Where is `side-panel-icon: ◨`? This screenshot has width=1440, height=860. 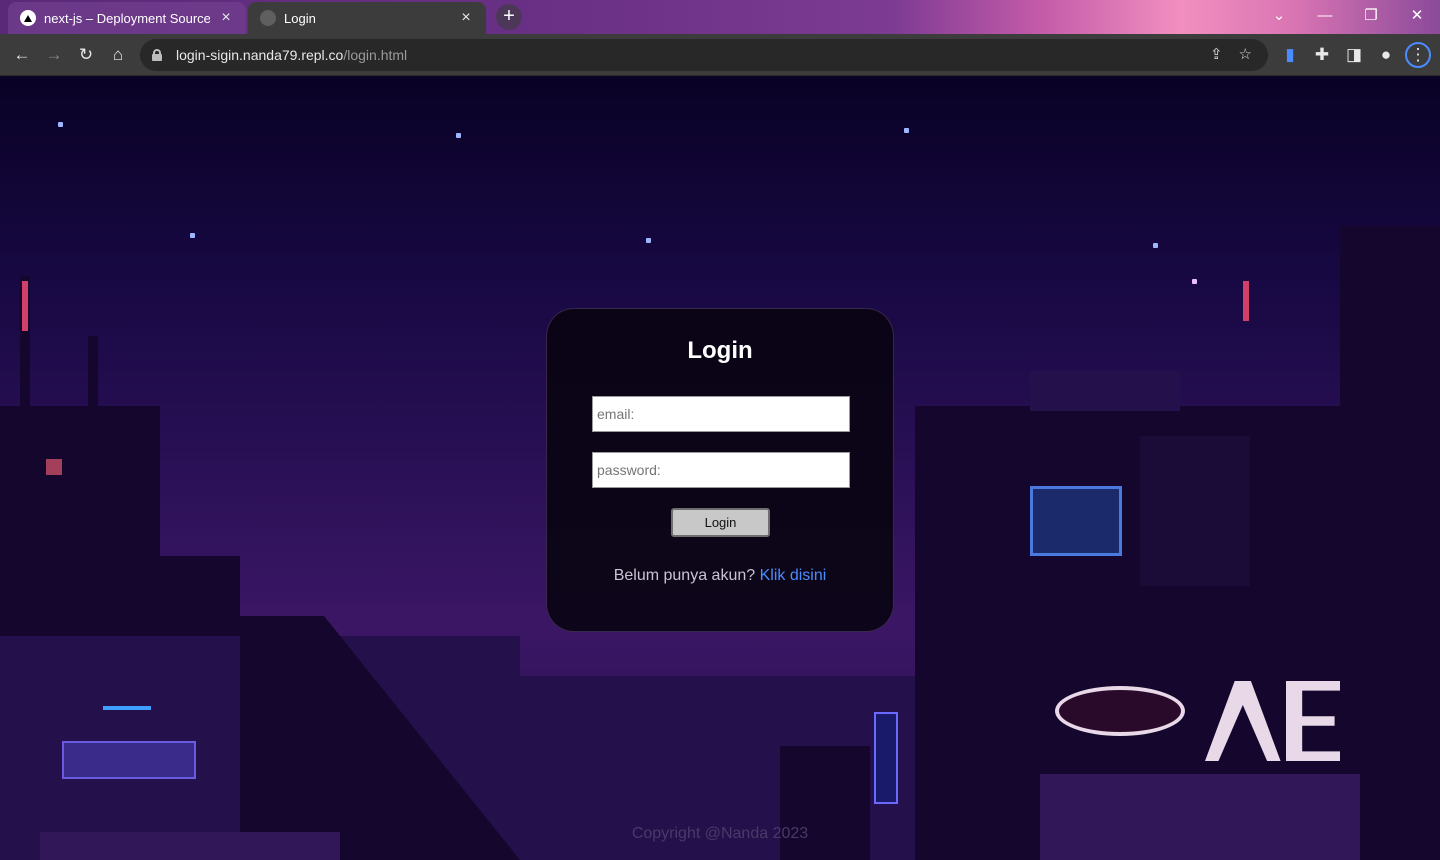
side-panel-icon: ◨ is located at coordinates (1354, 55).